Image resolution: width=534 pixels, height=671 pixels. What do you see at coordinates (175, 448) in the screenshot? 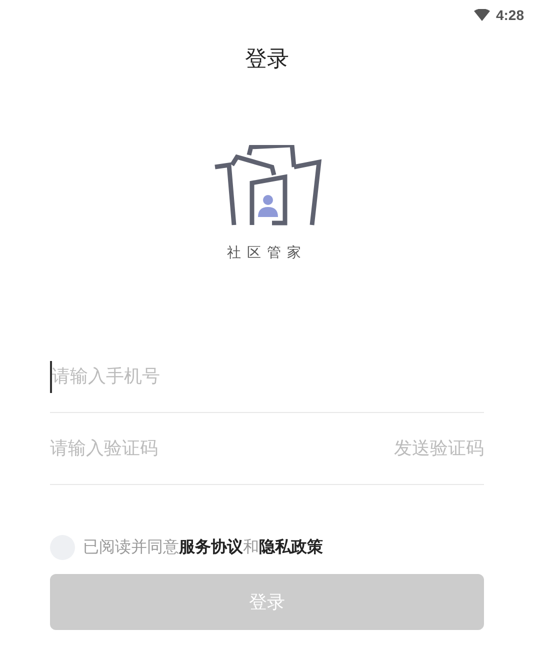
I see `code-field: 请输入验证码` at bounding box center [175, 448].